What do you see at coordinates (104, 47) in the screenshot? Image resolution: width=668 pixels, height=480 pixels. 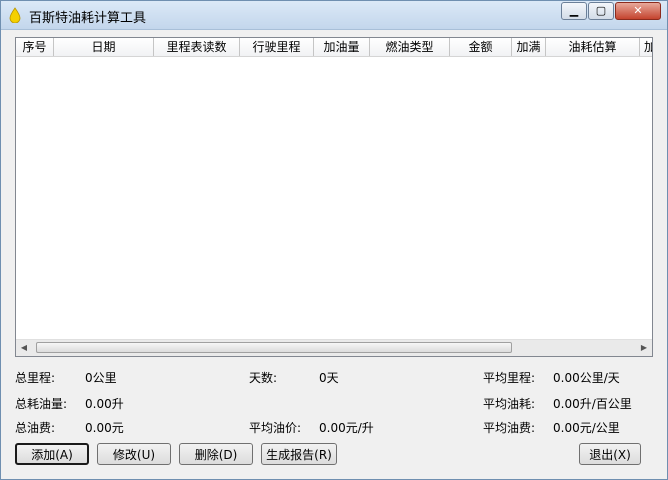 I see `column-header-date: 日期` at bounding box center [104, 47].